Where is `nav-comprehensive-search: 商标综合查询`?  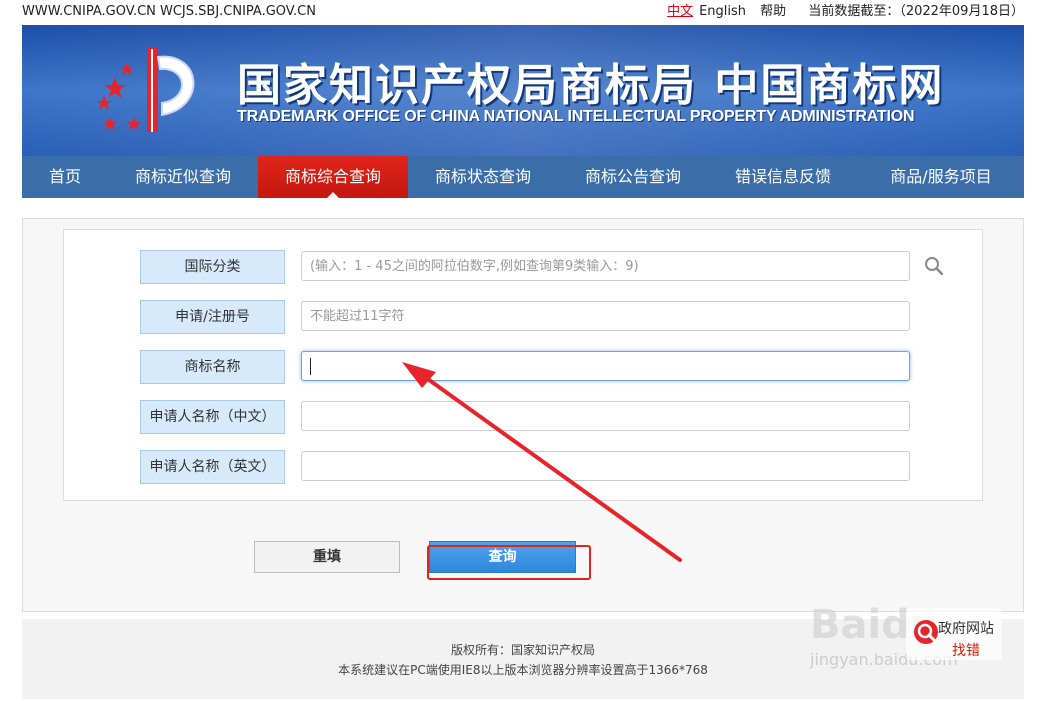
nav-comprehensive-search: 商标综合查询 is located at coordinates (333, 177).